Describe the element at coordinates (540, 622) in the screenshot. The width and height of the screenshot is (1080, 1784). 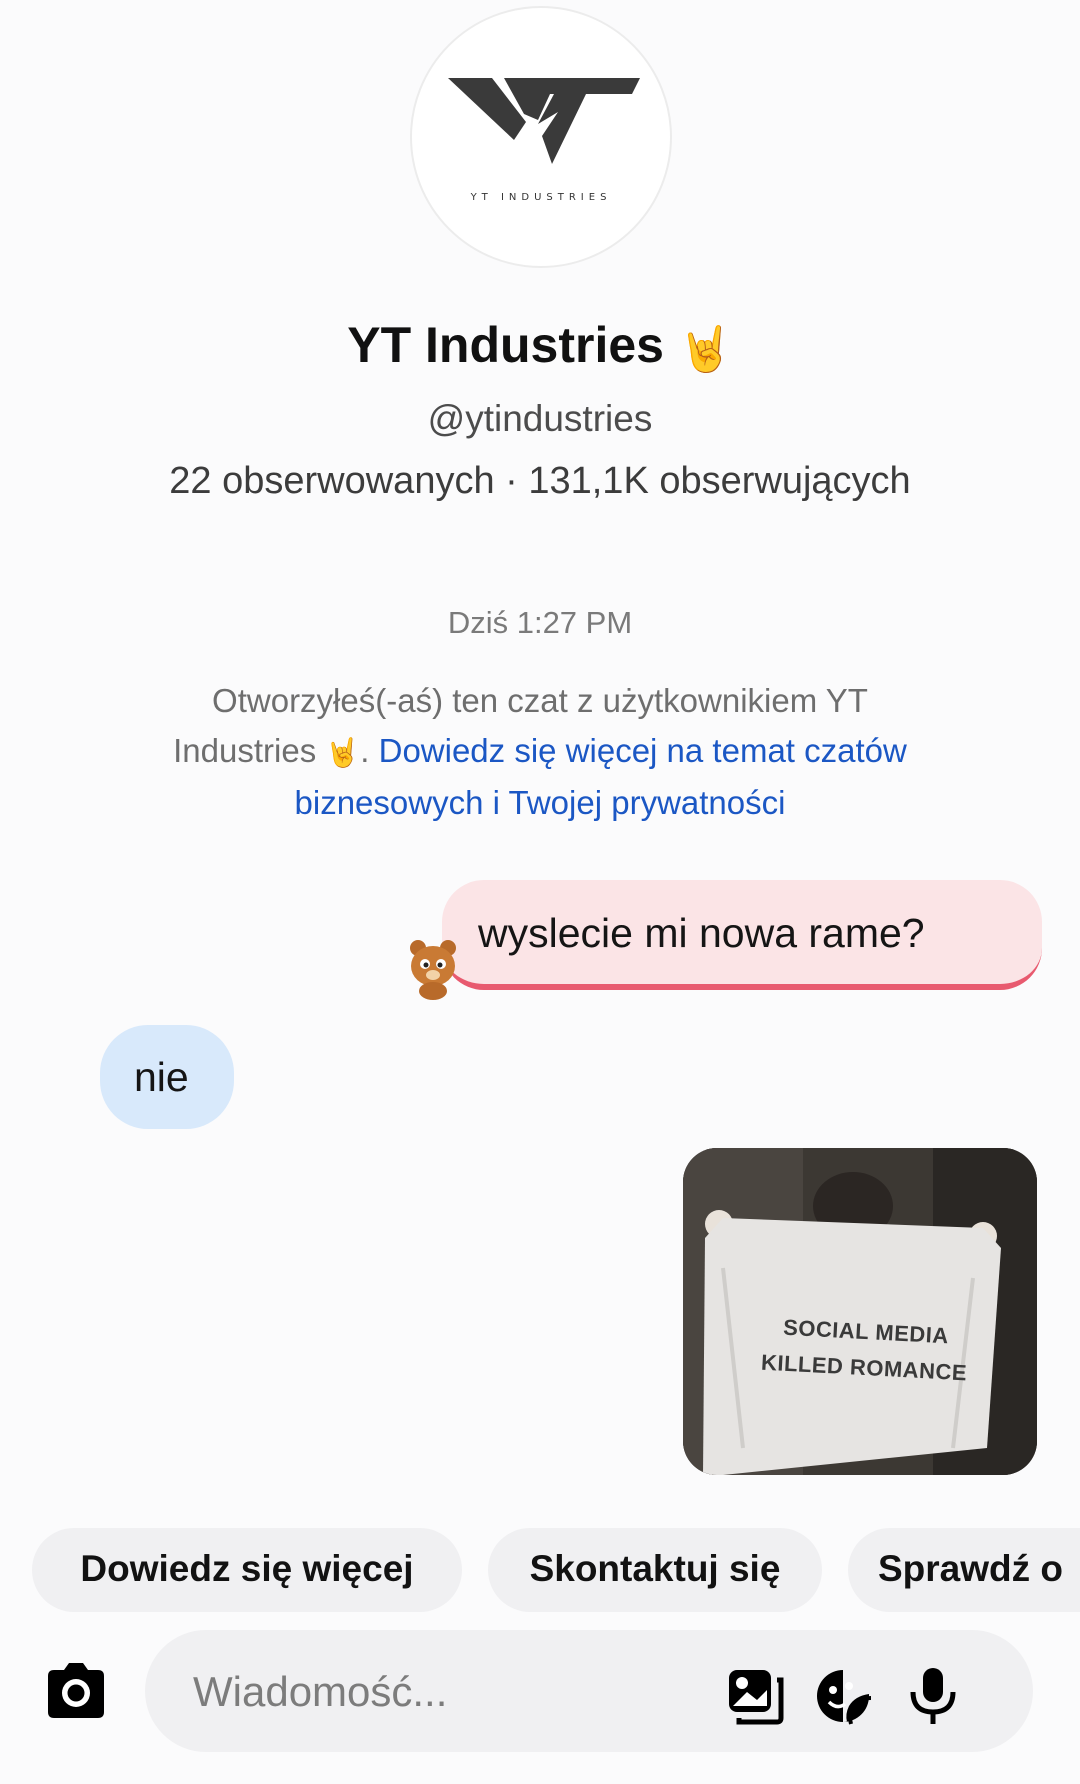
I see `chat-timestamp: Dziś 1:27 PM` at that location.